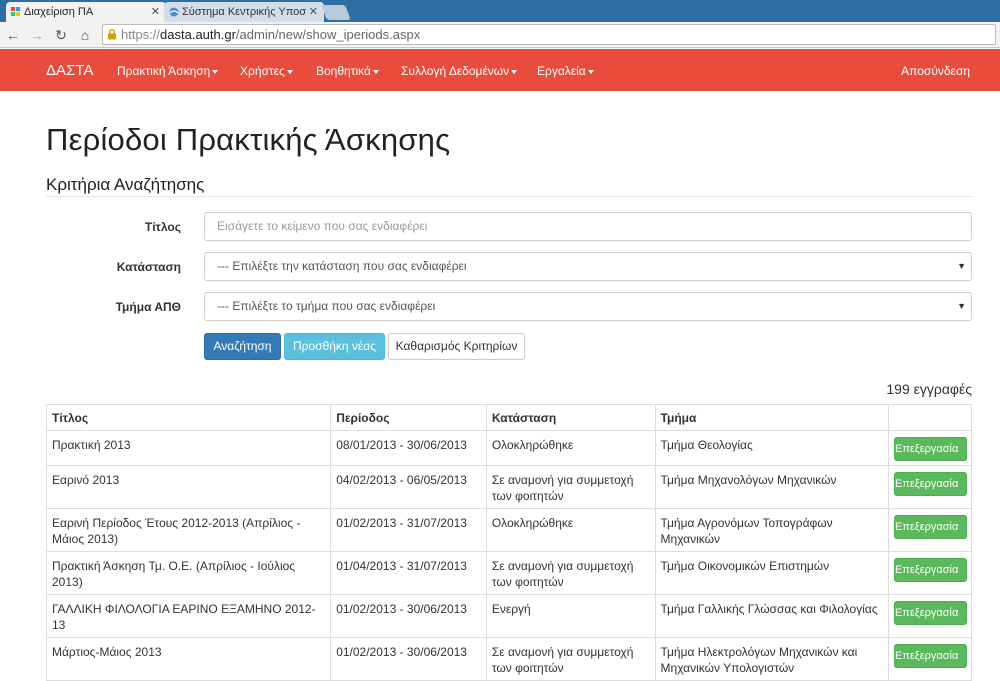 Image resolution: width=1000 pixels, height=681 pixels. I want to click on cell-title: ΓΑΛΛΙΚΗ ΦΙΛΟΛΟΓΙΑ ΕΑΡΙΝΟ ΕΞΑΜΗΝΟ 2012-13, so click(188, 616).